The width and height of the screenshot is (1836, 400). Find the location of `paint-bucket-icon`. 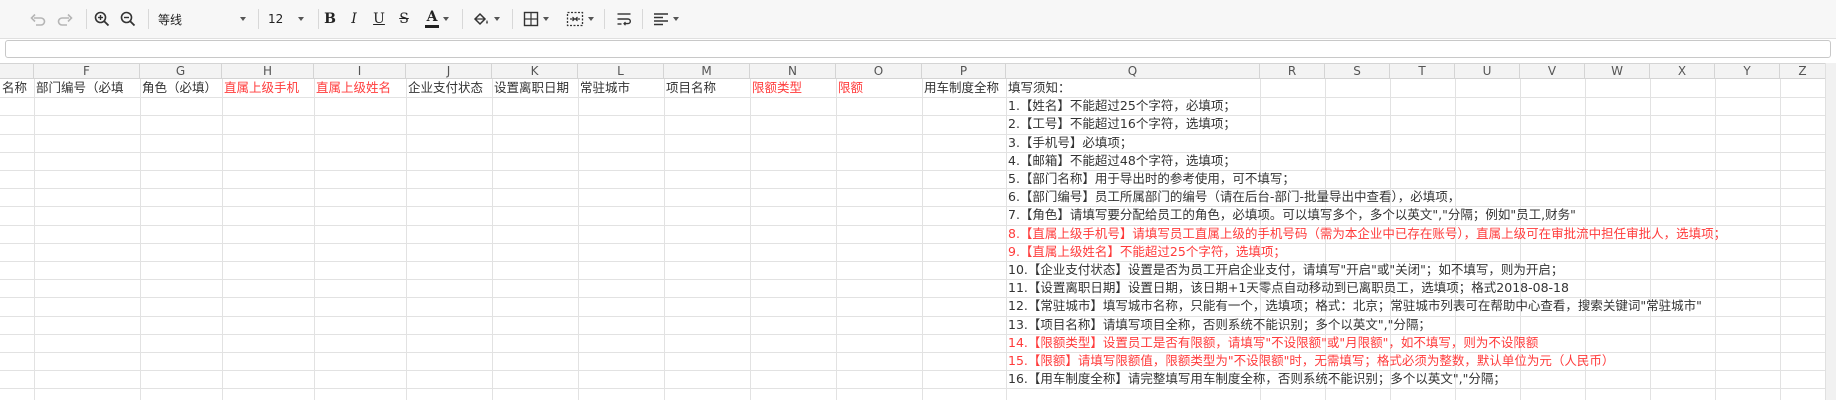

paint-bucket-icon is located at coordinates (480, 19).